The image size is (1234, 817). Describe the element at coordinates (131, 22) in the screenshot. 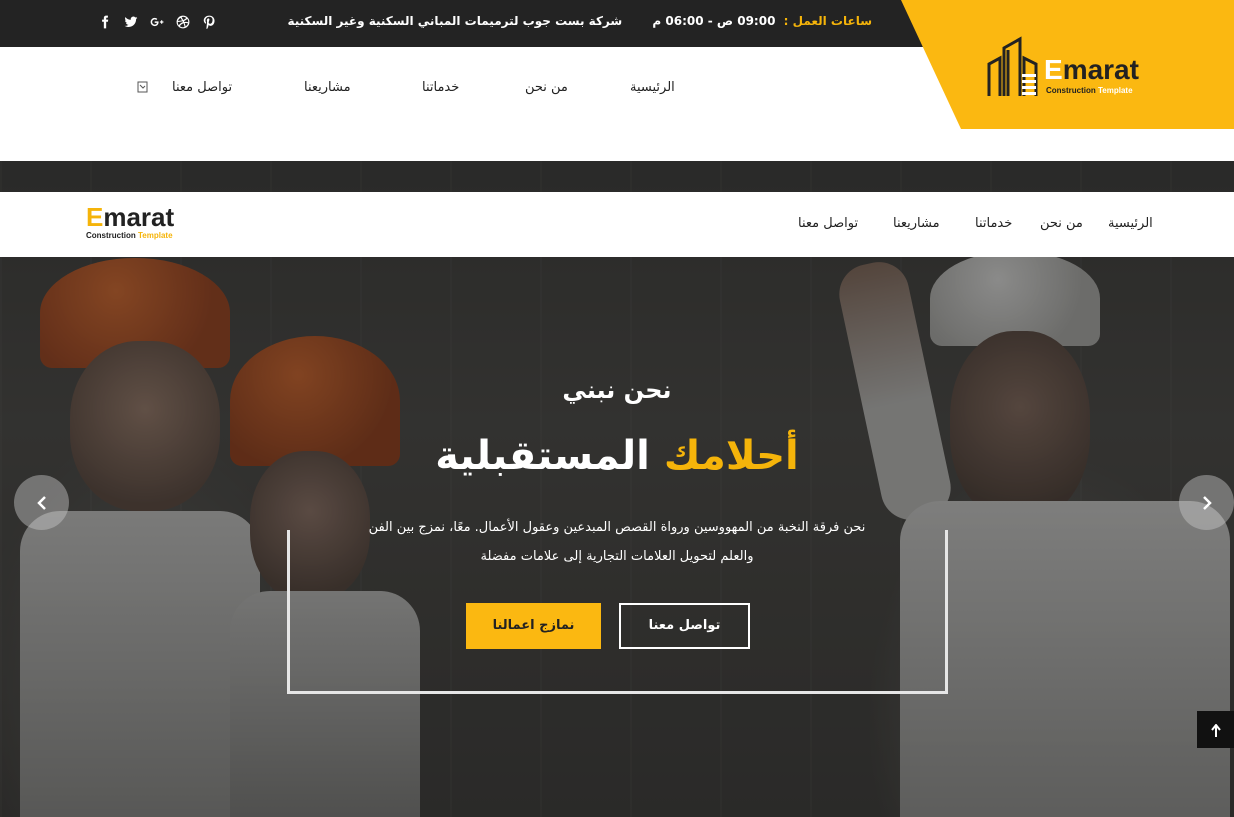

I see `twitter-icon` at that location.